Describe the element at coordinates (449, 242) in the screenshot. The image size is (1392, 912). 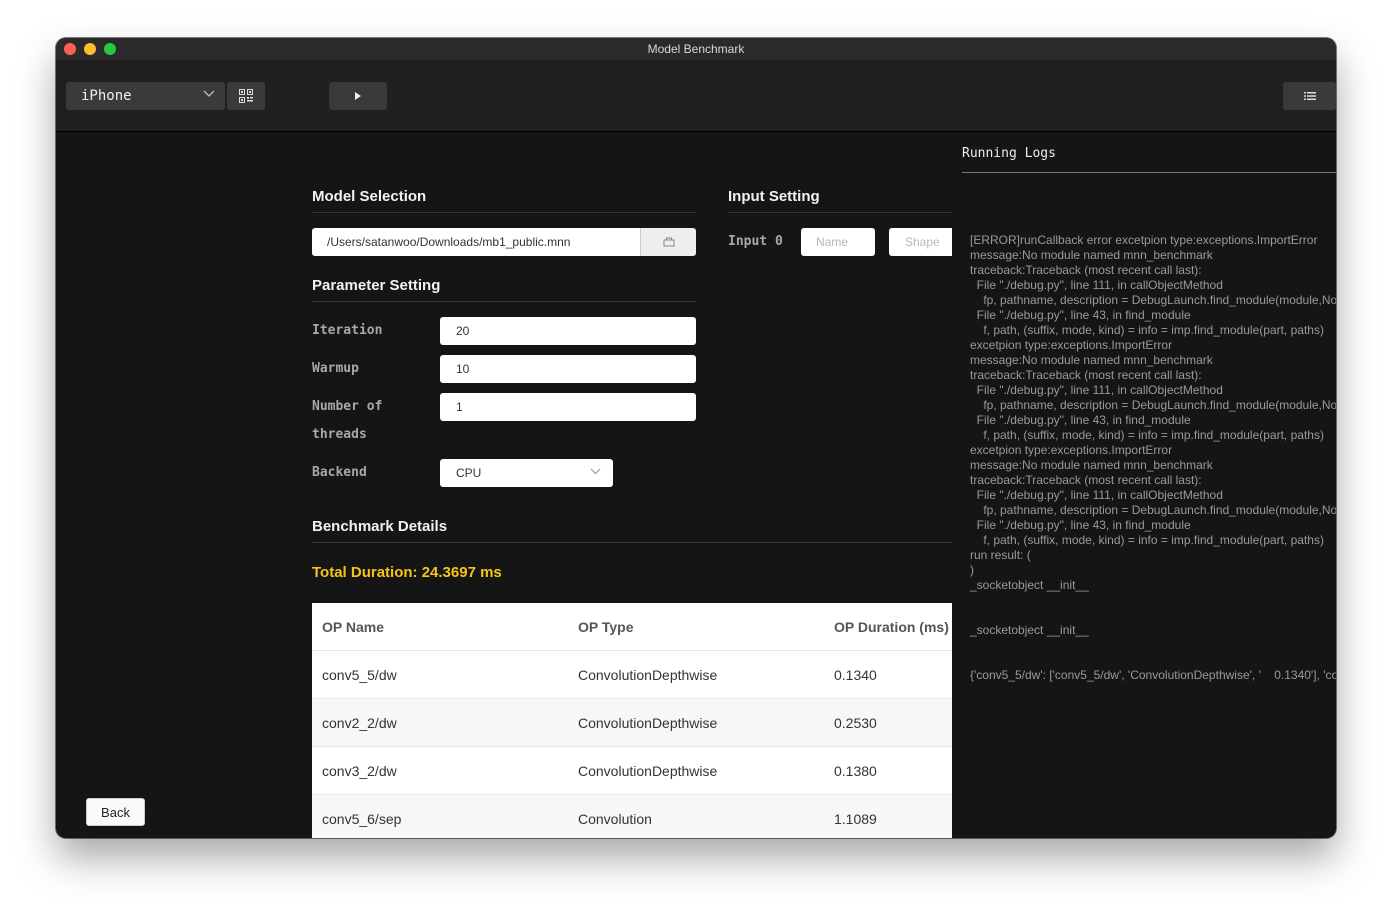
I see `model-path-value: /Users/satanwoo/Downloads/mb1_public.mnn` at that location.